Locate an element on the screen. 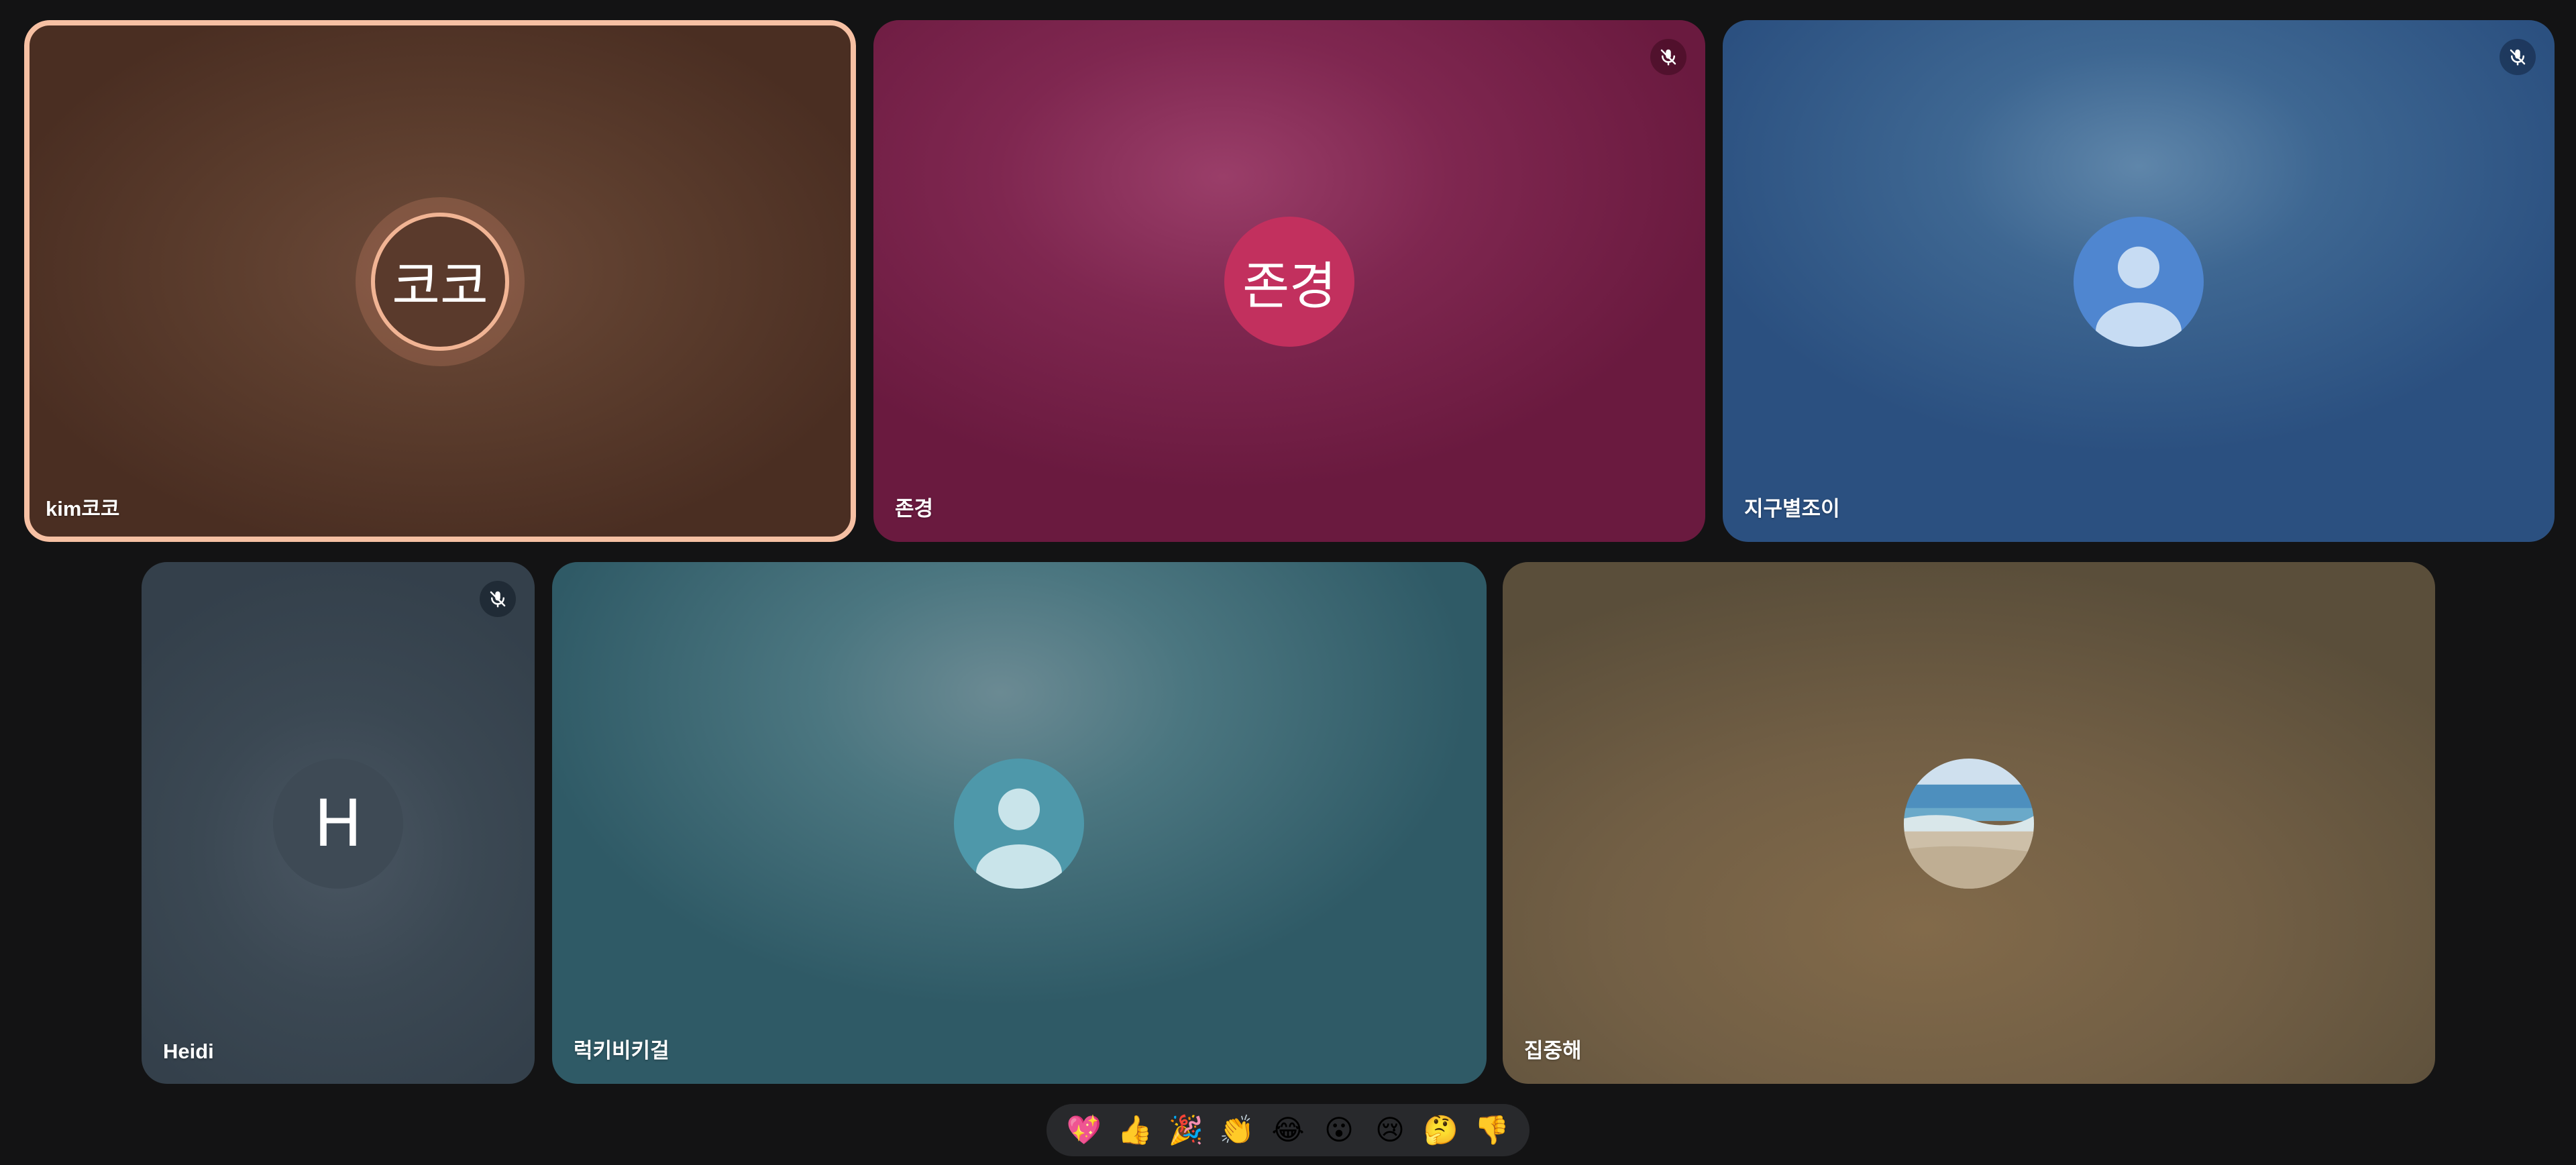 This screenshot has height=1165, width=2576. participant-name: Heidi is located at coordinates (188, 1052).